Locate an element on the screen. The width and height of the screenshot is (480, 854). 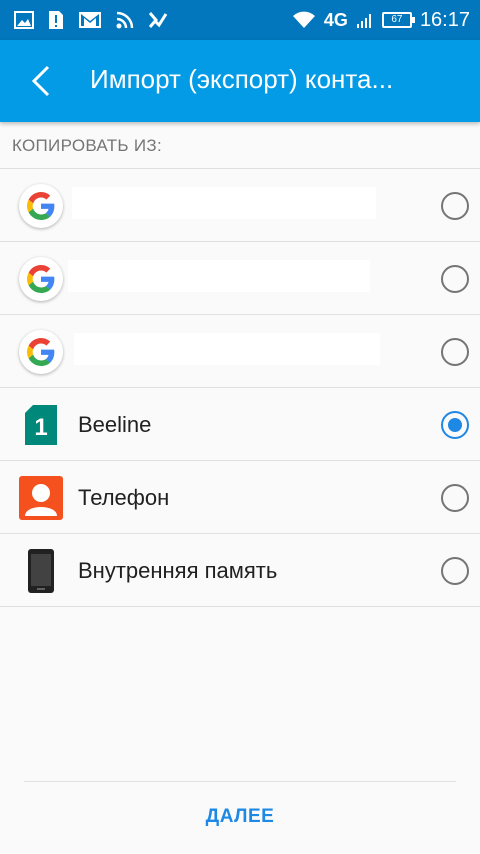
section-header: КОПИРОВАТЬ ИЗ: is located at coordinates (87, 145).